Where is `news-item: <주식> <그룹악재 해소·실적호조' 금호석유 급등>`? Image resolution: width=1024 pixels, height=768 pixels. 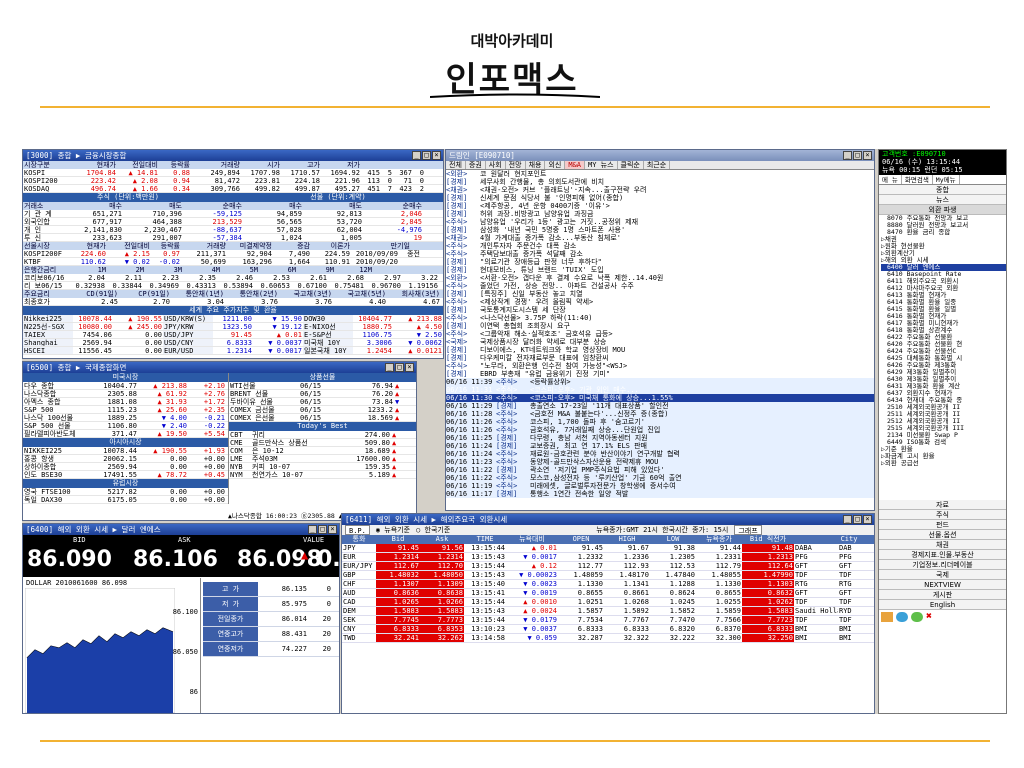
news-item: <주식> <그룹악재 해소·실적호조' 금호석유 급등> is located at coordinates (660, 334).